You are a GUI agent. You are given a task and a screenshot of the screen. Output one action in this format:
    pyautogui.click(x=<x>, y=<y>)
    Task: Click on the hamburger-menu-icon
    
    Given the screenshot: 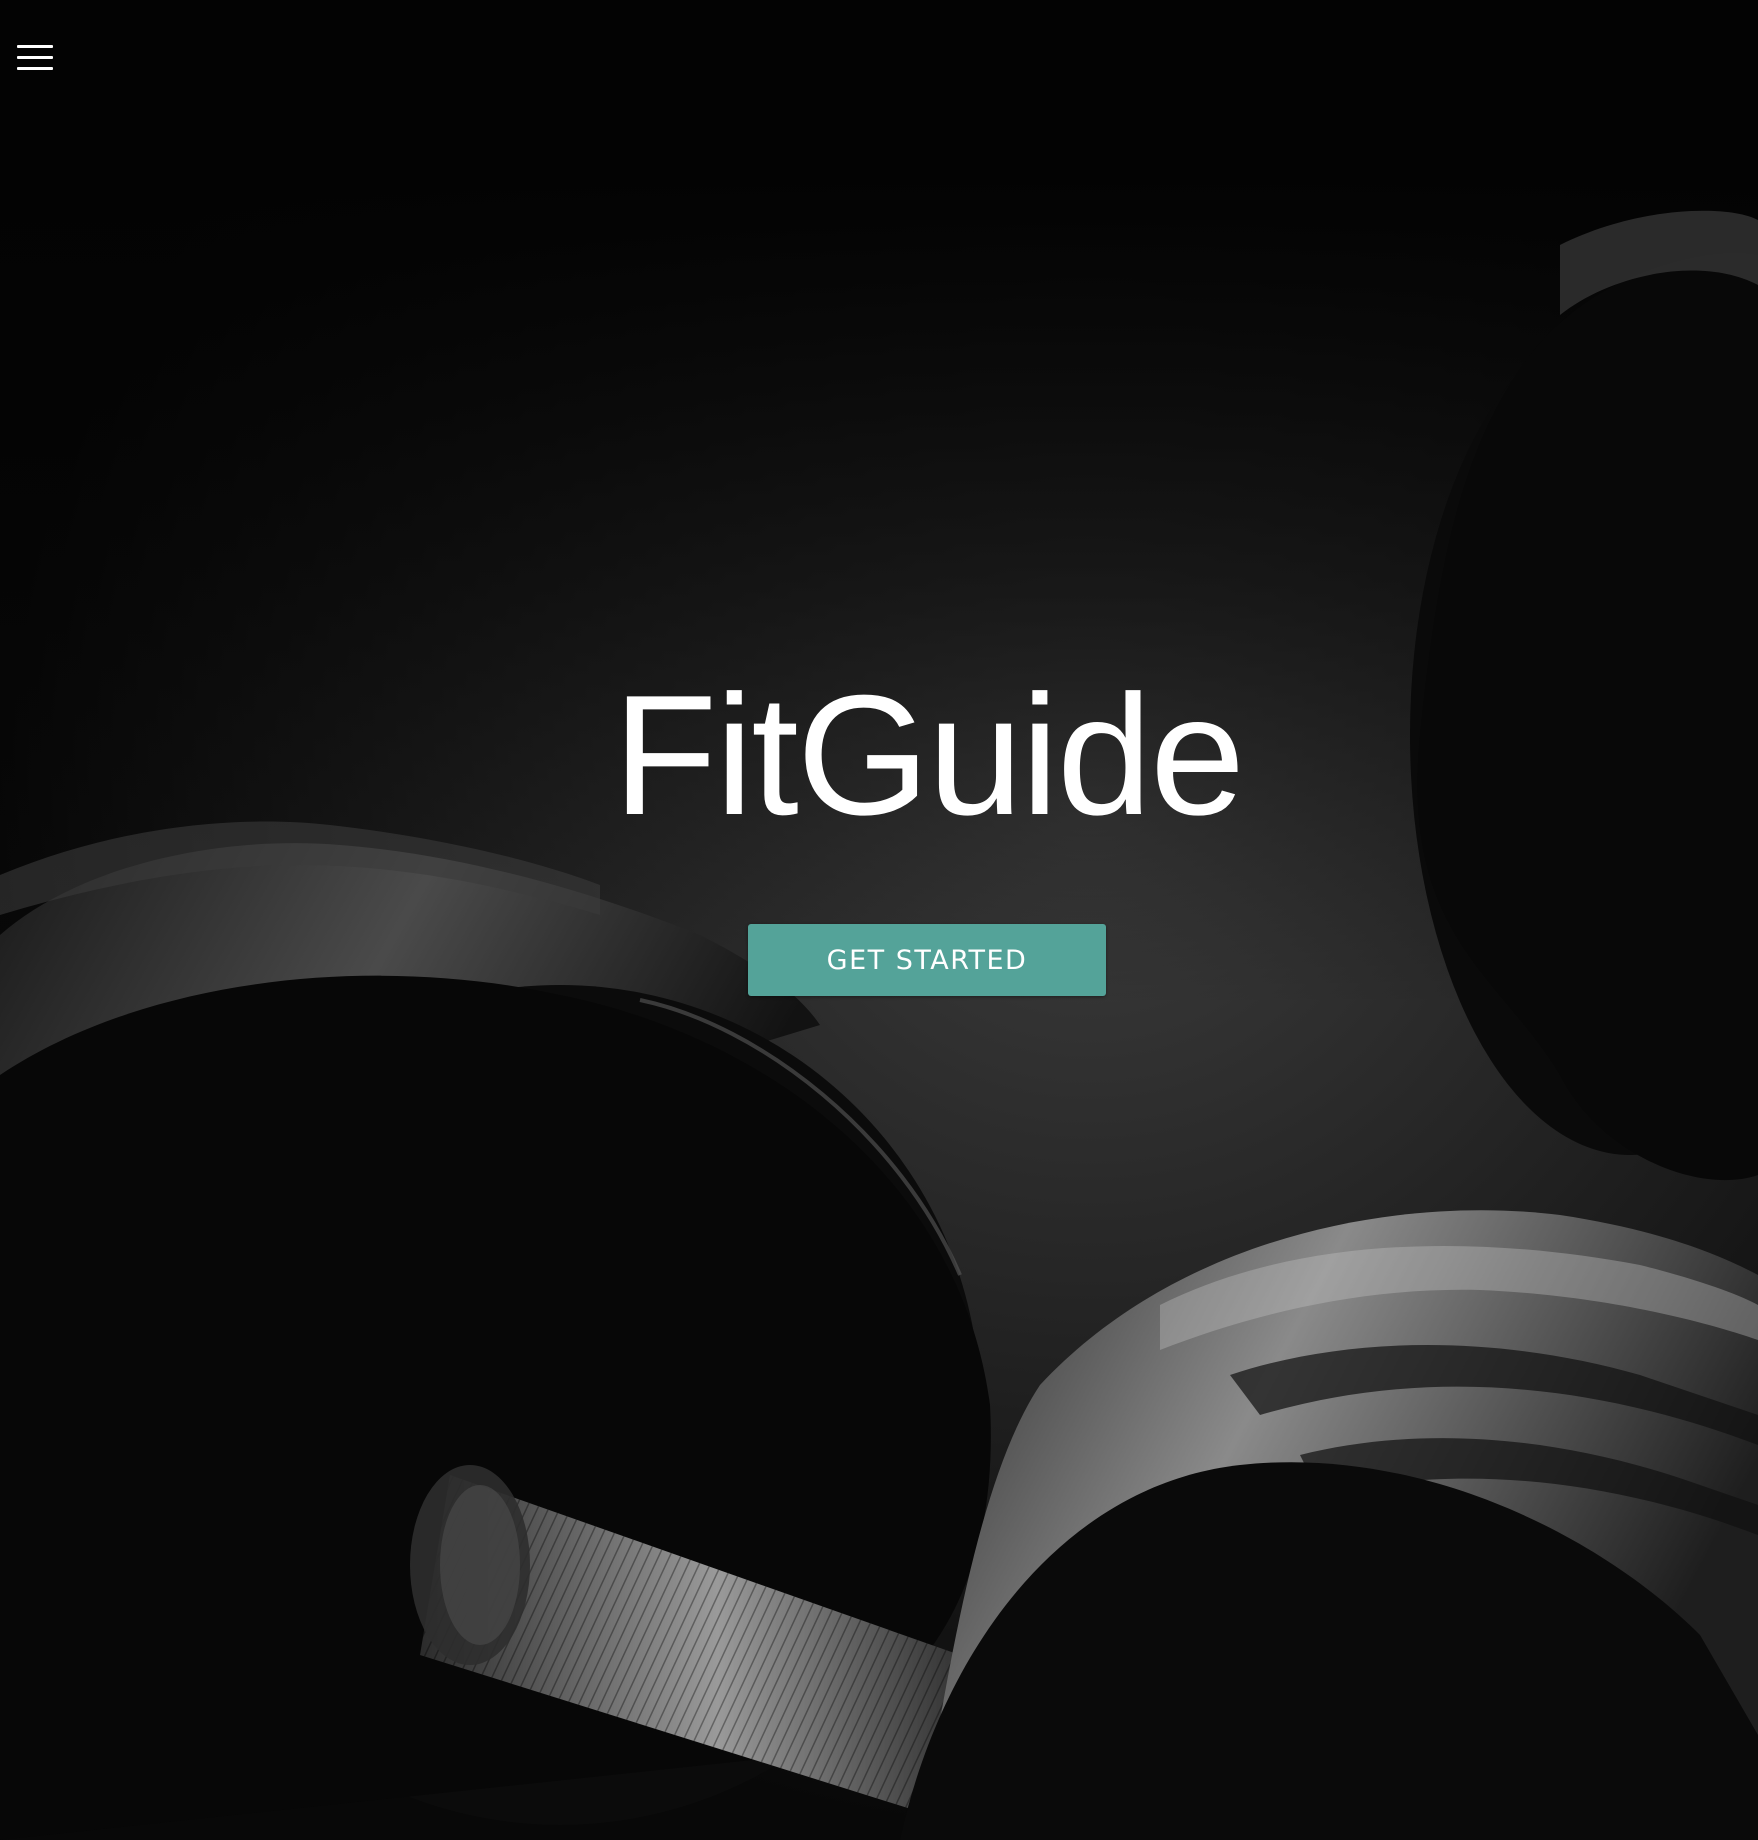 What is the action you would take?
    pyautogui.click(x=34, y=58)
    